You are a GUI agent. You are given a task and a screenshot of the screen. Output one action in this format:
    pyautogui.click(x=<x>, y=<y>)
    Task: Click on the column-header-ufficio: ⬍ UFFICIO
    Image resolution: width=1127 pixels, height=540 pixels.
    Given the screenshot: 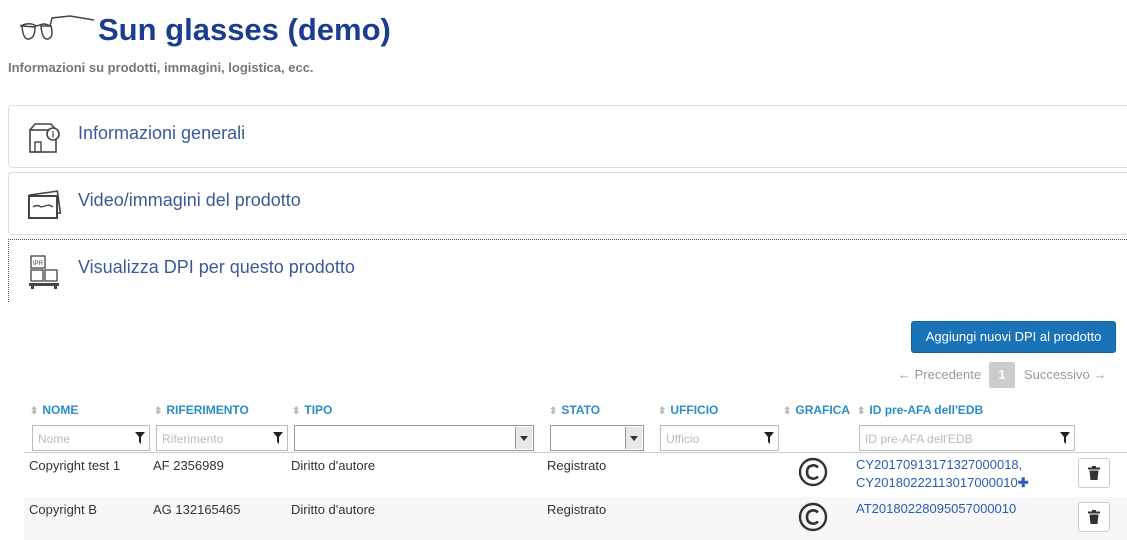 What is the action you would take?
    pyautogui.click(x=688, y=410)
    